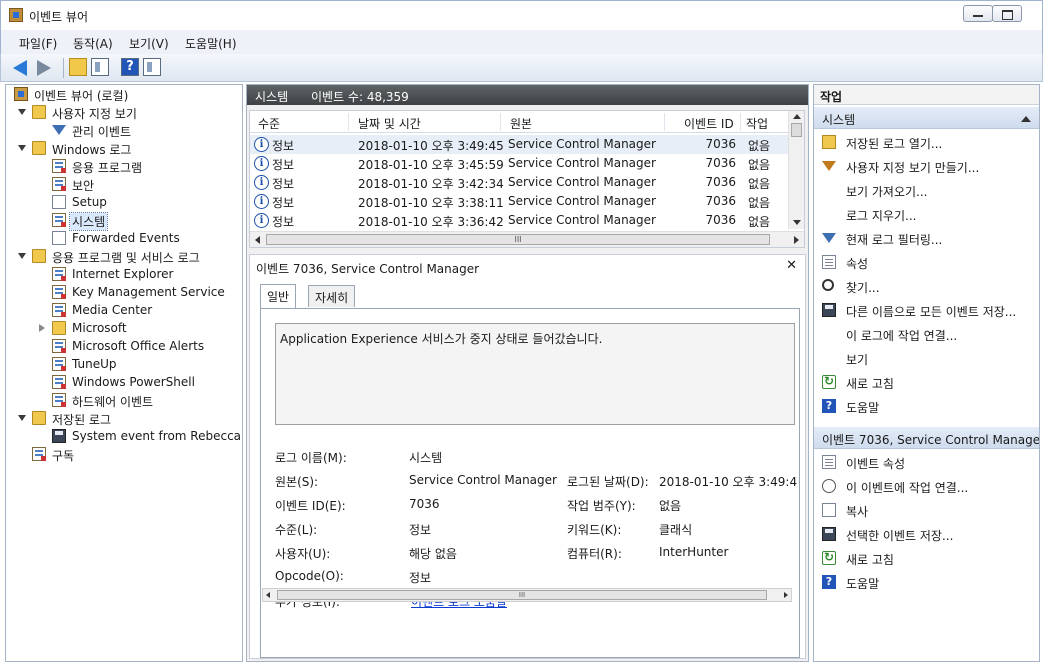 This screenshot has height=667, width=1043. I want to click on event-datetime: 2018-01-10 오후 3:49:45, so click(431, 146).